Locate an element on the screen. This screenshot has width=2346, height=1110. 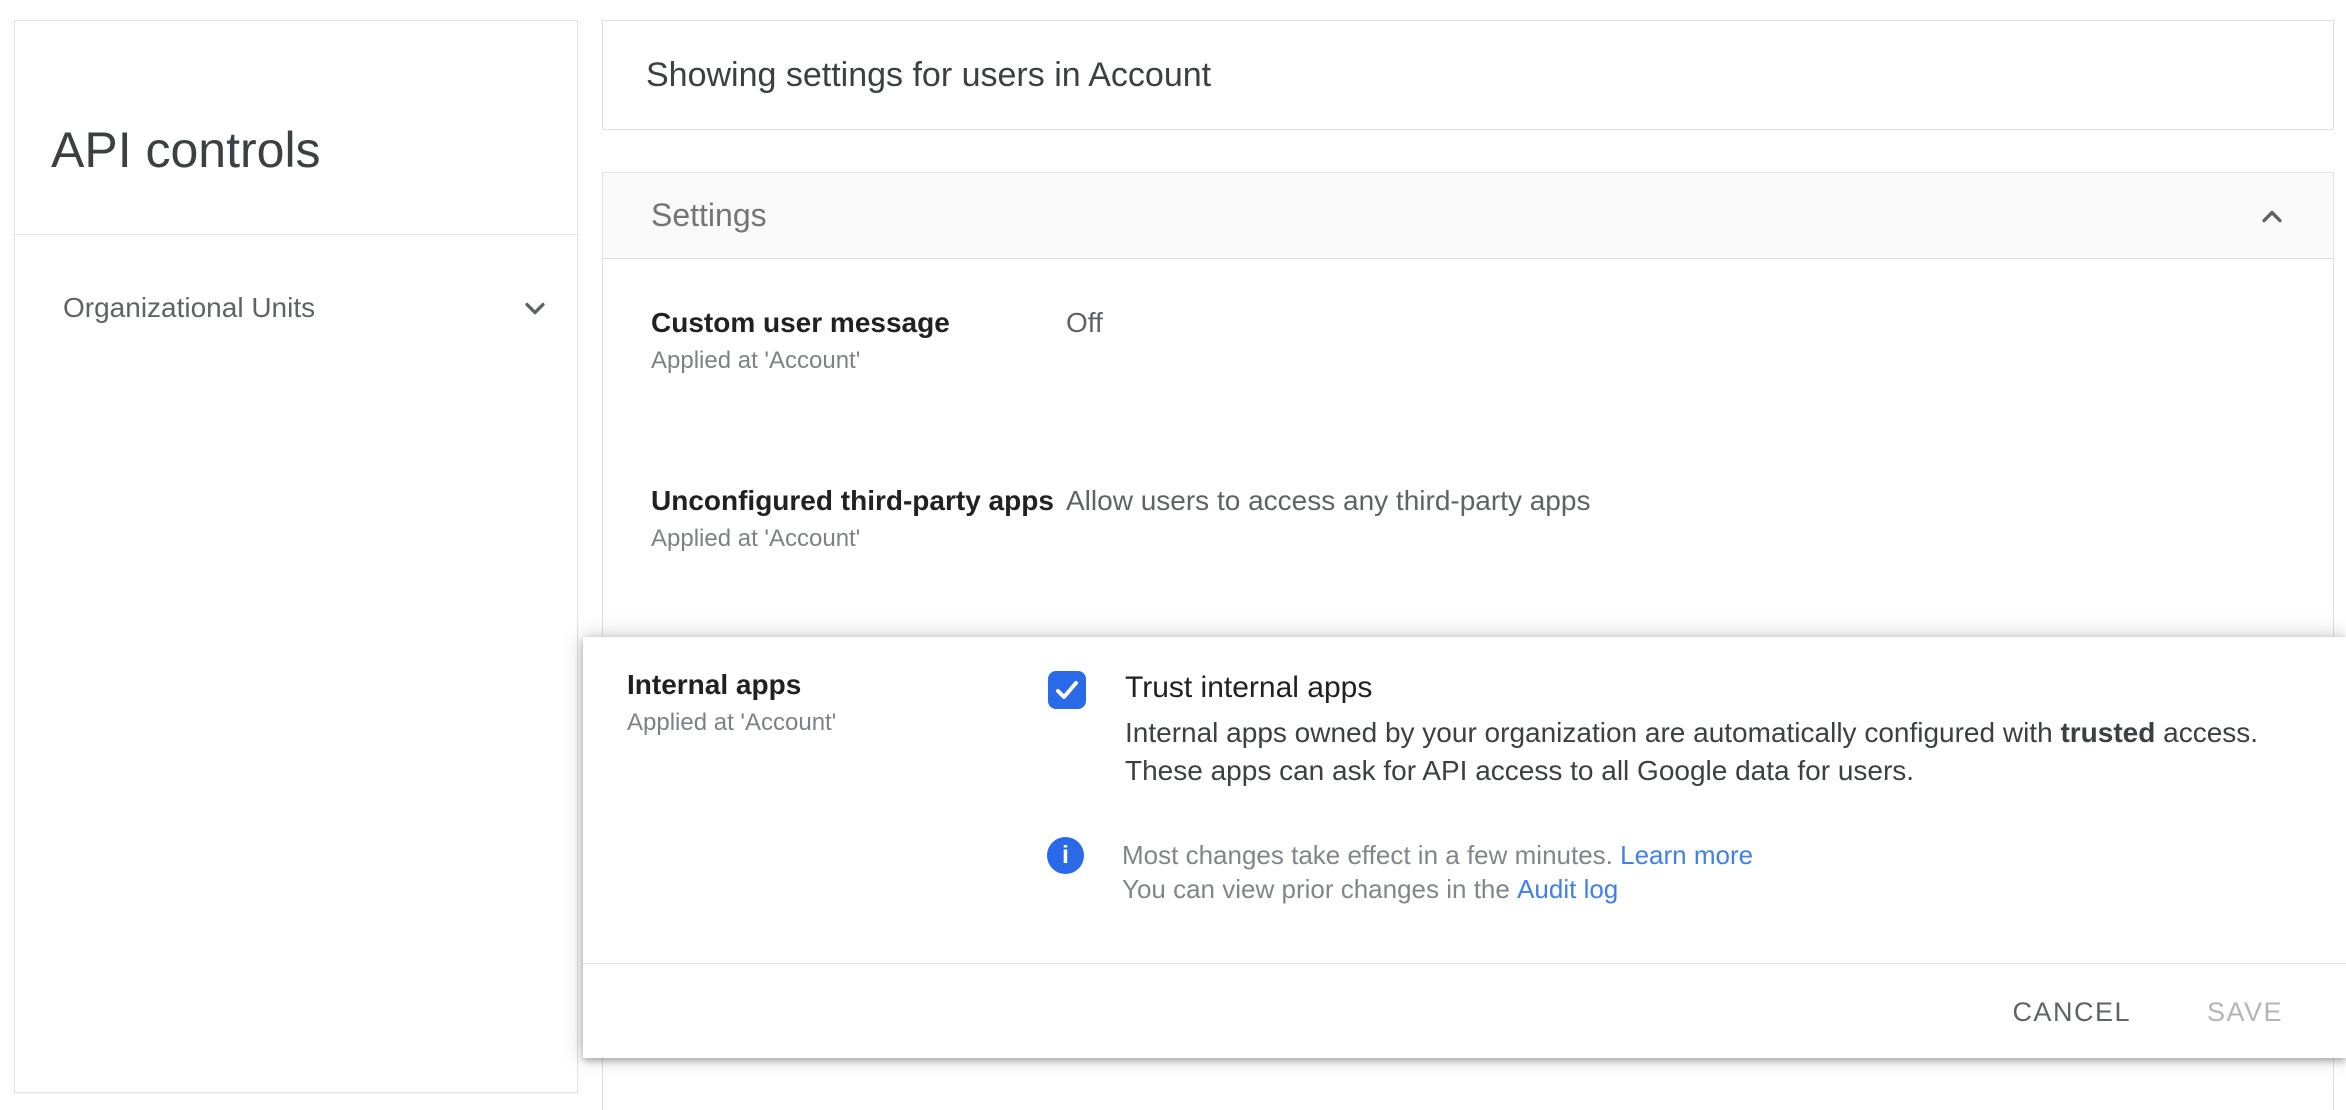
settings-section-title: Settings is located at coordinates (709, 215).